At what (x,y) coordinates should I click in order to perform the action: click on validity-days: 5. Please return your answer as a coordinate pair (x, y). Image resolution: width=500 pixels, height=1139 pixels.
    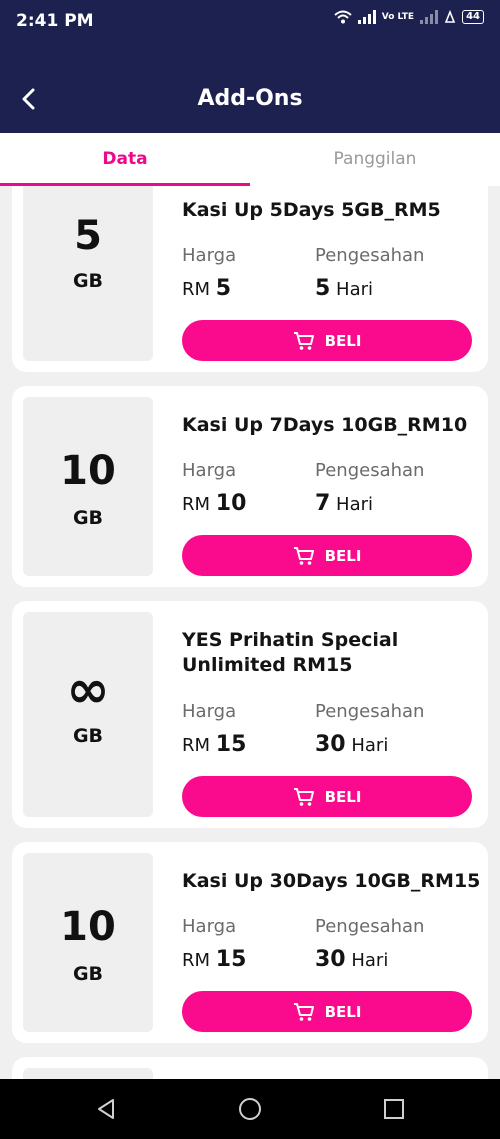
    Looking at the image, I should click on (323, 288).